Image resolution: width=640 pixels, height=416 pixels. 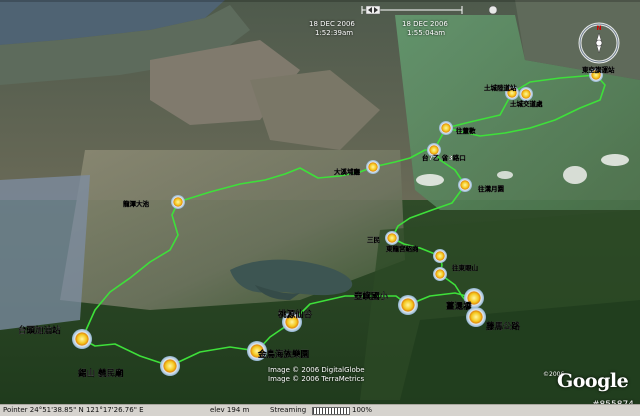 What do you see at coordinates (416, 253) in the screenshot?
I see `waypoint-marker: 東龍宮紹商` at bounding box center [416, 253].